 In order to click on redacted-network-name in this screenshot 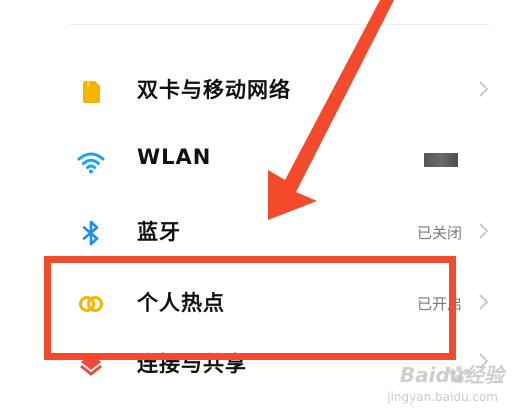, I will do `click(441, 160)`.